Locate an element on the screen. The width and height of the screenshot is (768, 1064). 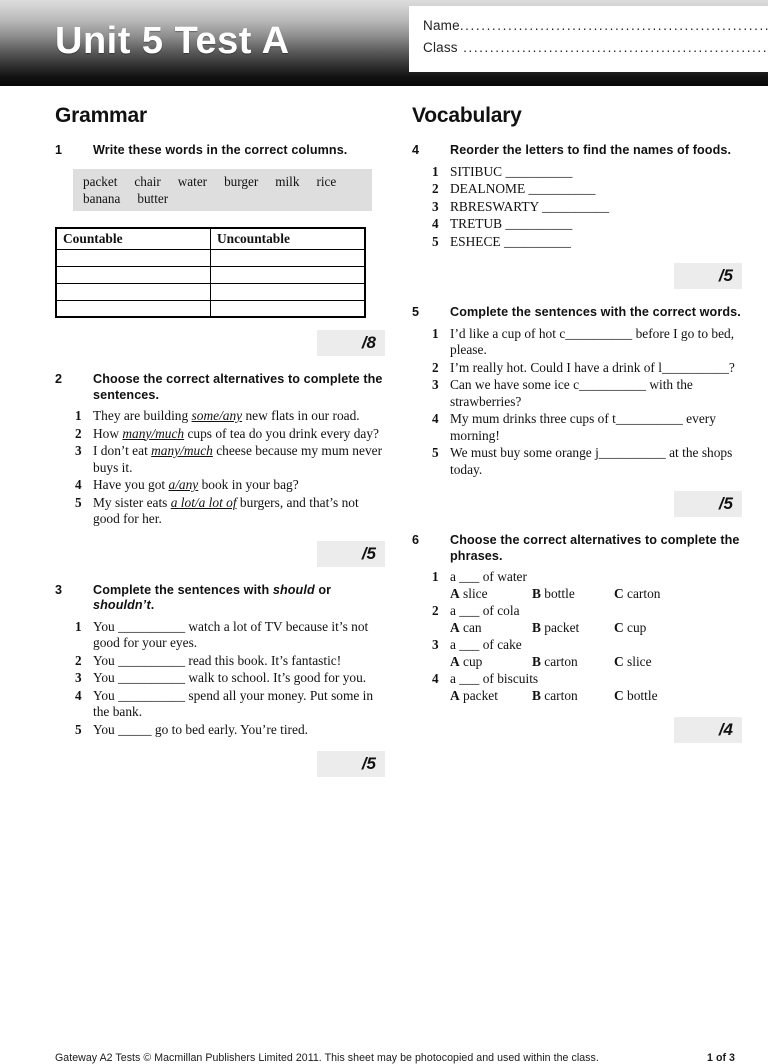
option-c: C cup is located at coordinates (655, 628).